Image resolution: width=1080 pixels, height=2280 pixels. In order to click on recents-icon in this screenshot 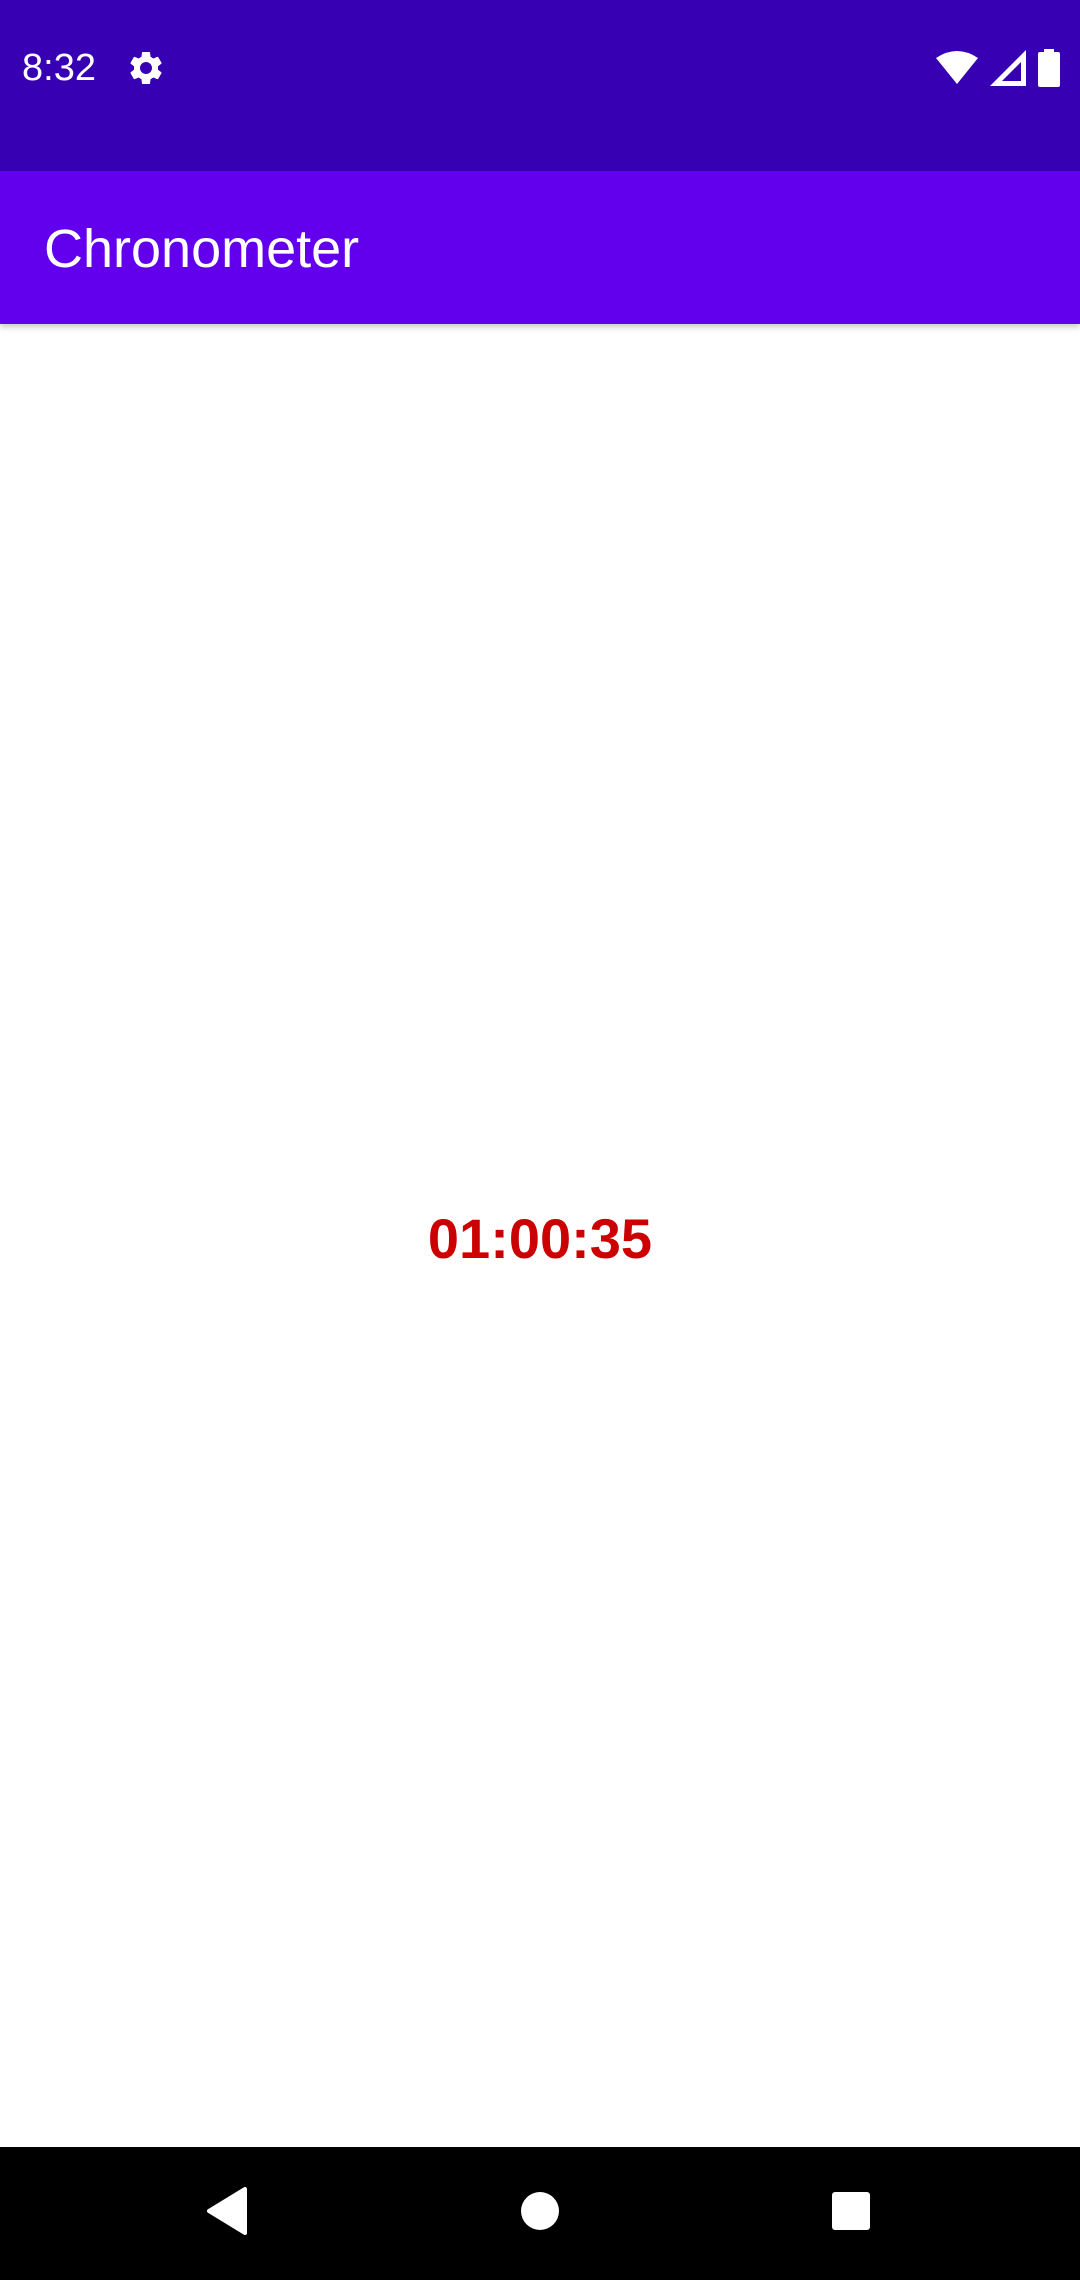, I will do `click(851, 2213)`.